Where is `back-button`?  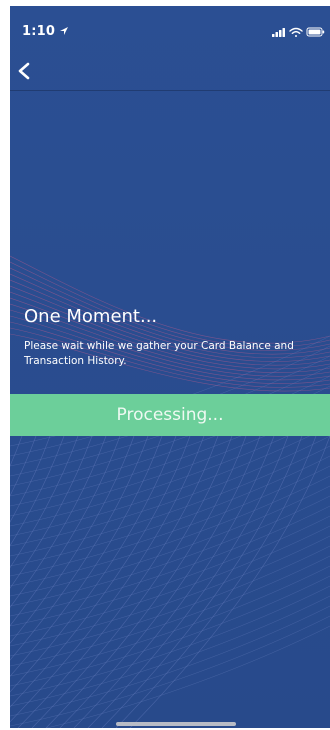
back-button is located at coordinates (25, 71).